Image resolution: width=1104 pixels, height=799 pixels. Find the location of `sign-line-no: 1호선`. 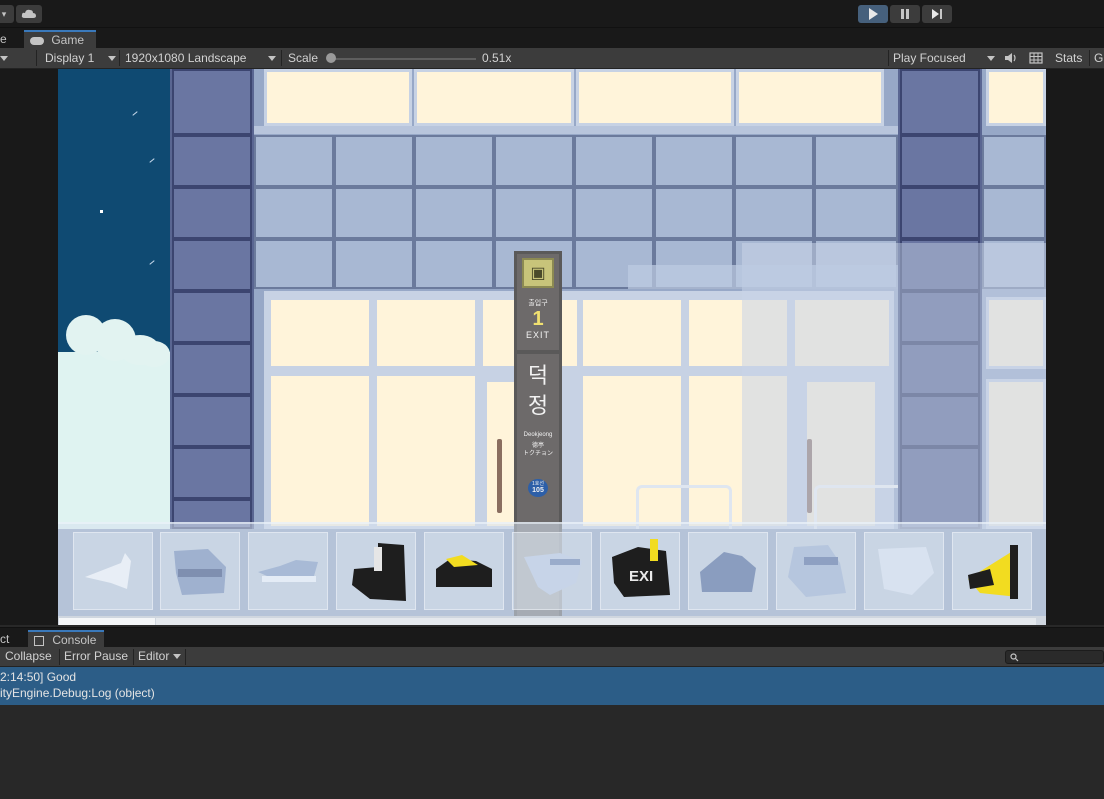

sign-line-no: 1호선 is located at coordinates (538, 484).